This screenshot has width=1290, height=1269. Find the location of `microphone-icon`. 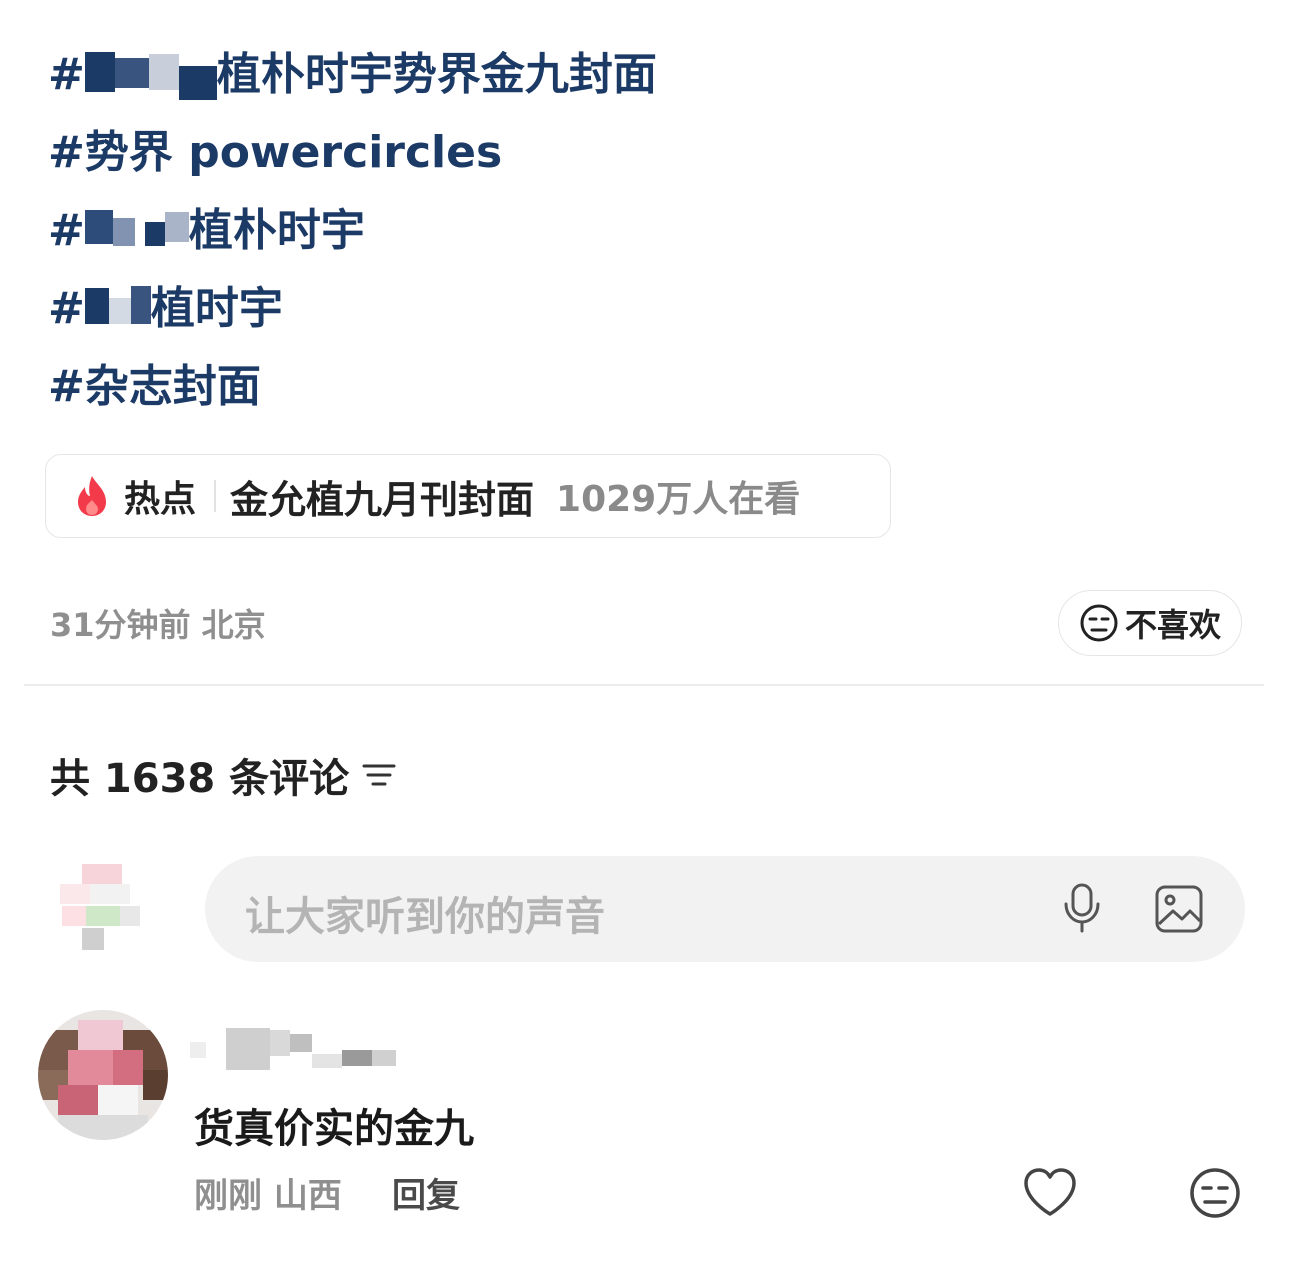

microphone-icon is located at coordinates (1082, 908).